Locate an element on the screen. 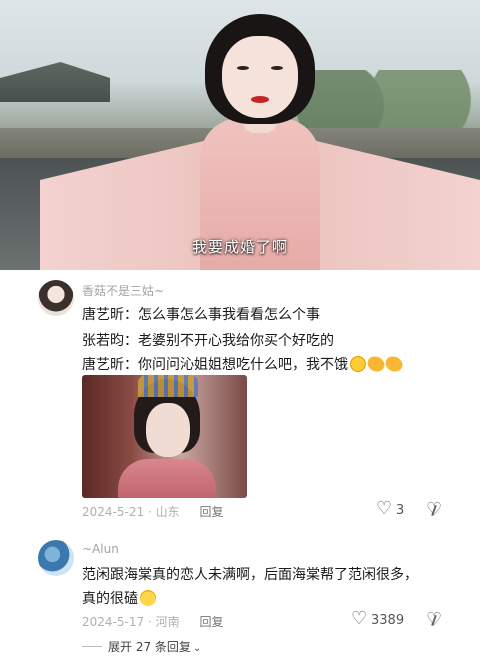  comment-date: 2024-5-21 is located at coordinates (113, 512).